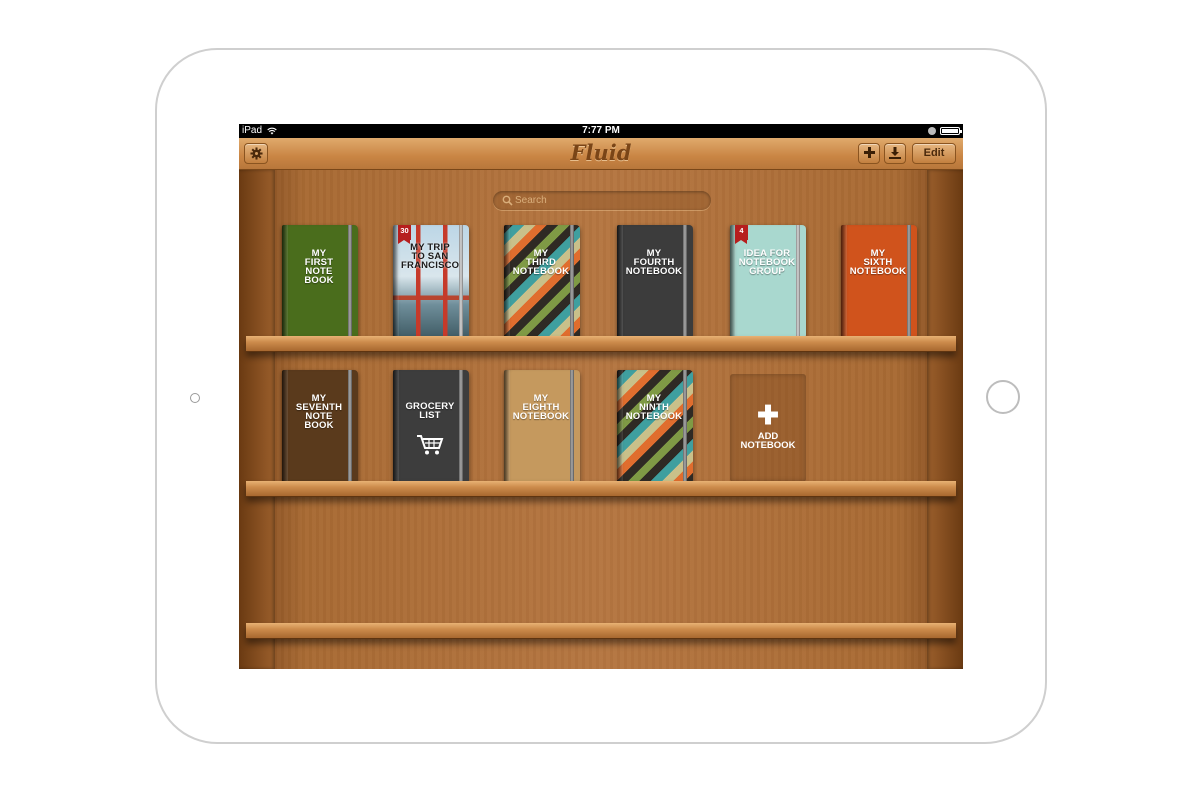 The width and height of the screenshot is (1200, 800). I want to click on shopping-cart-icon, so click(430, 445).